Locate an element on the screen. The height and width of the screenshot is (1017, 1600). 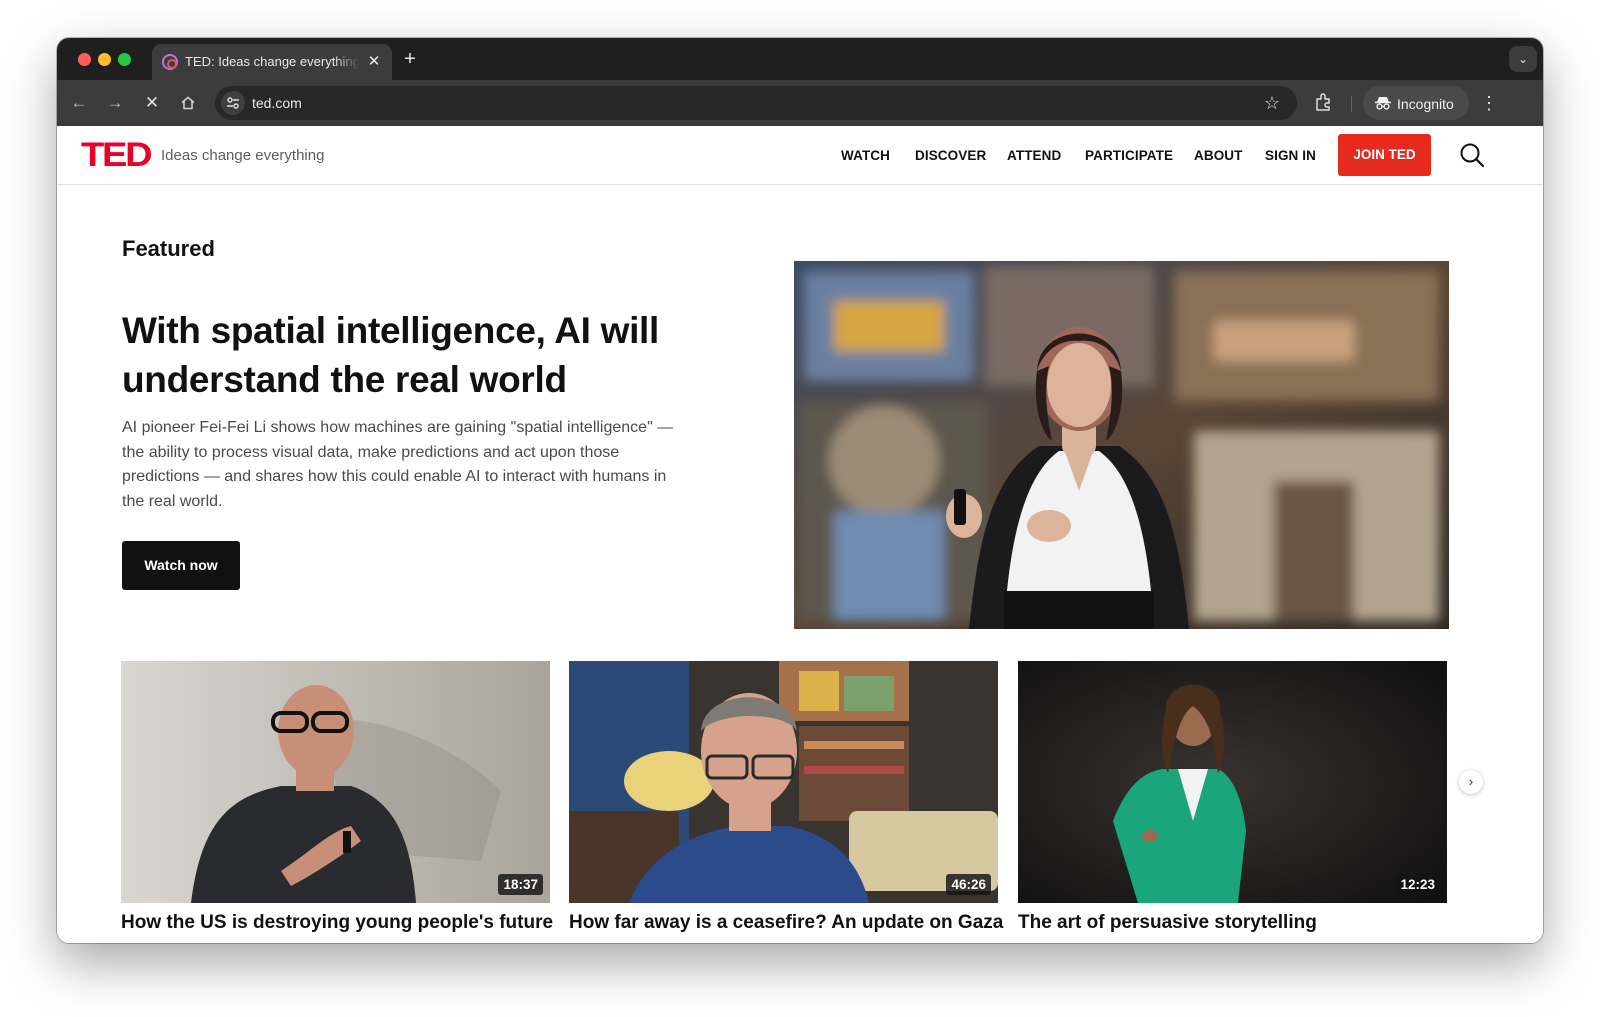
home-icon is located at coordinates (188, 103).